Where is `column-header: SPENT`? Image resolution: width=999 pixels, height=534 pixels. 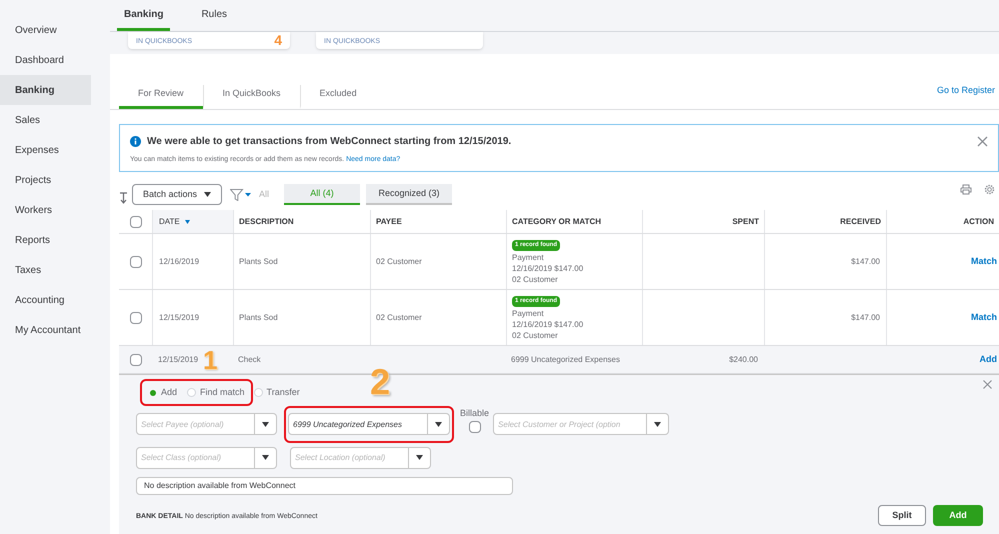
column-header: SPENT is located at coordinates (745, 222).